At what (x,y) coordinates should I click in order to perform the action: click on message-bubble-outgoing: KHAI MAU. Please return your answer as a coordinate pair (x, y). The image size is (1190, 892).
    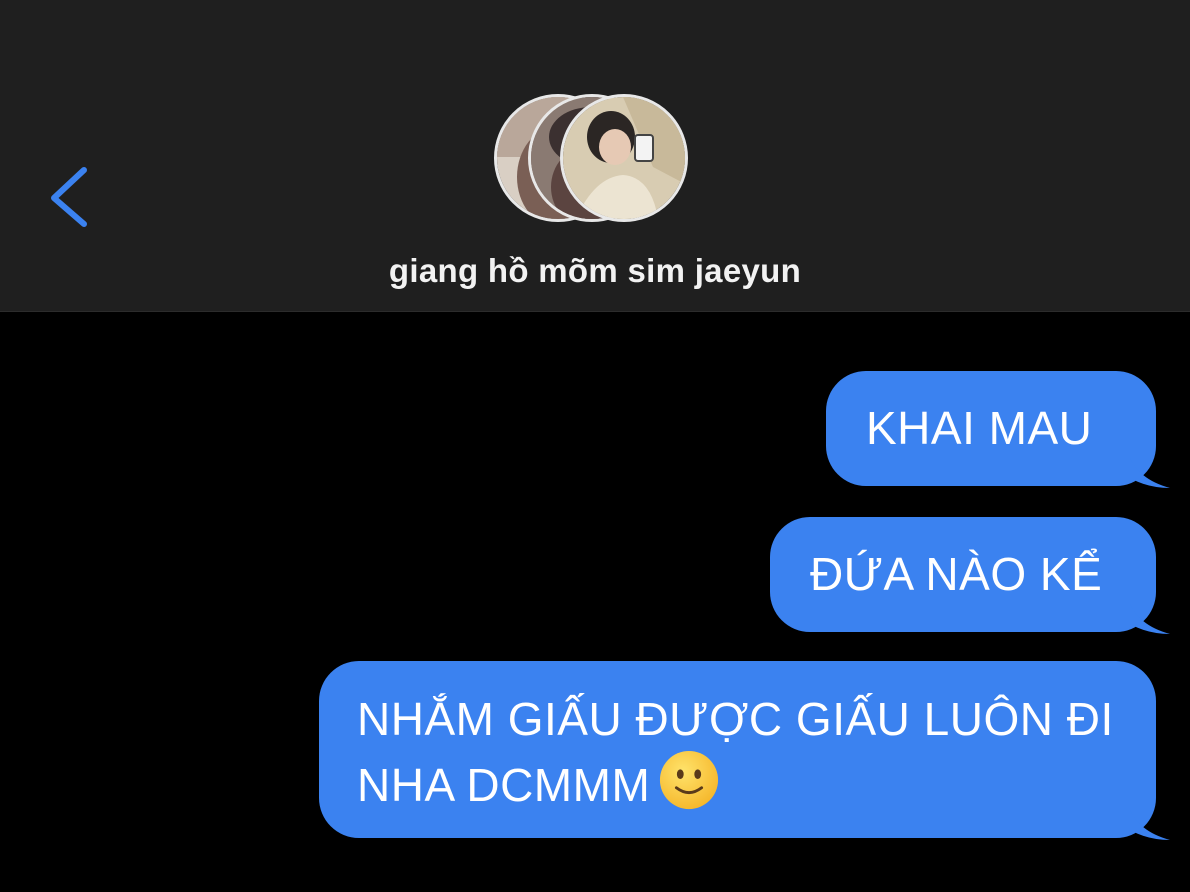
    Looking at the image, I should click on (998, 429).